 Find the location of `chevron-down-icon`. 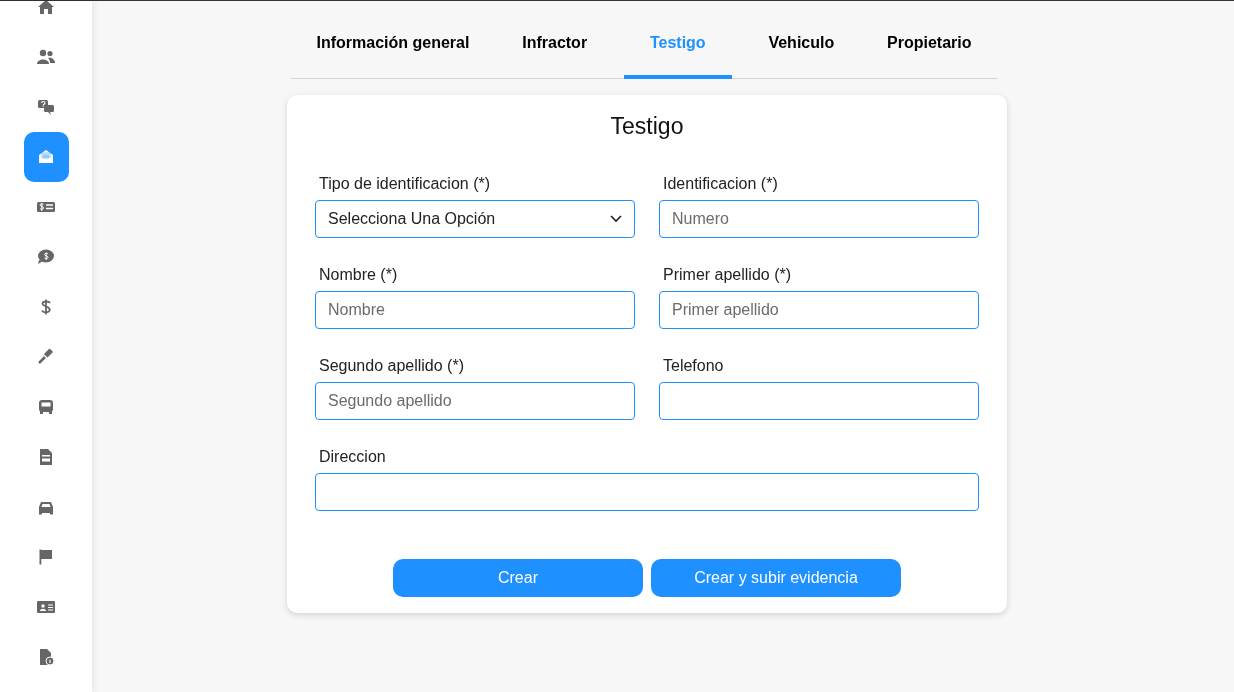

chevron-down-icon is located at coordinates (616, 218).